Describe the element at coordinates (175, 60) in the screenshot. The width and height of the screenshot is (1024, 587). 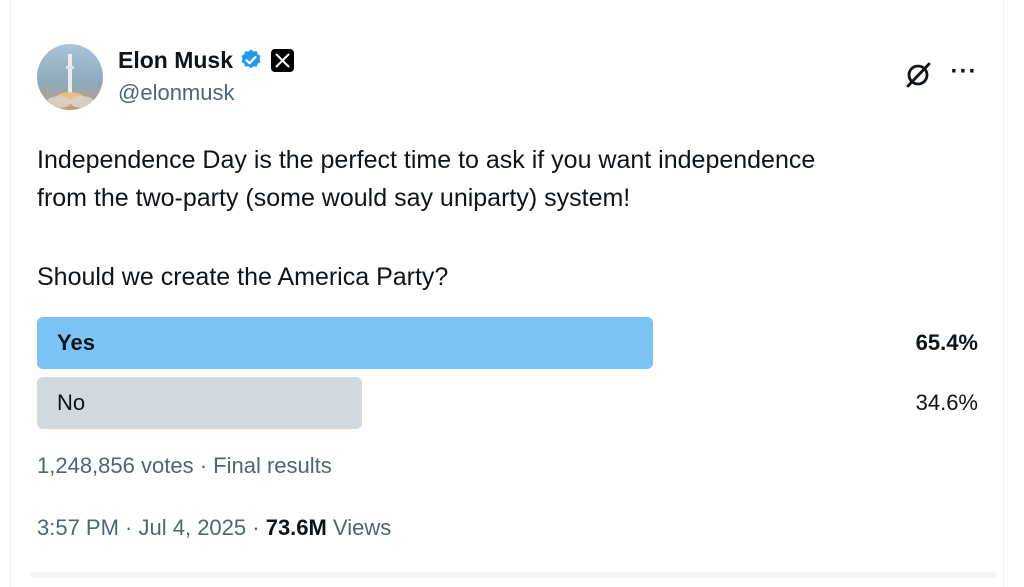
I see `author-name: Elon Musk` at that location.